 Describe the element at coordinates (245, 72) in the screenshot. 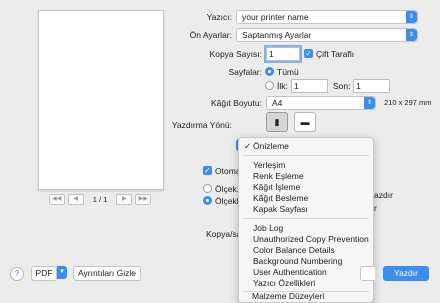

I see `pages-label: Sayfalar:` at that location.